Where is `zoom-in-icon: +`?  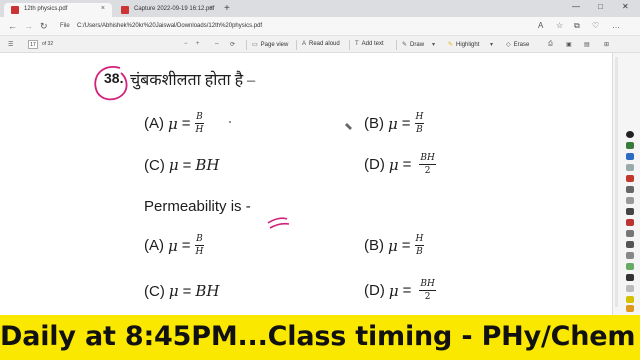
zoom-in-icon: + is located at coordinates (199, 44).